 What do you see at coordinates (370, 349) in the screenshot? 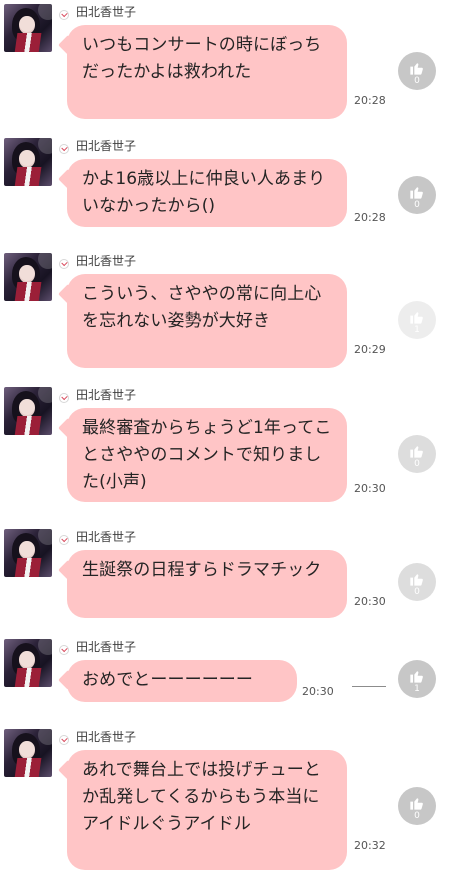
I see `message-time: 20:29` at bounding box center [370, 349].